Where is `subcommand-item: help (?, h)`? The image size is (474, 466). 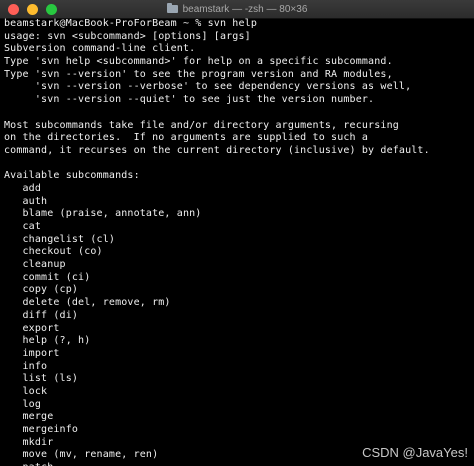 subcommand-item: help (?, h) is located at coordinates (47, 341).